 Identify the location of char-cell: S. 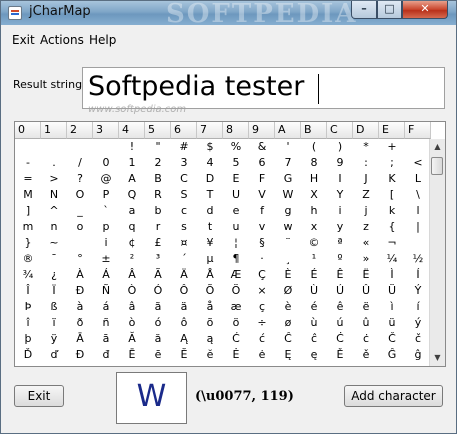
(184, 195).